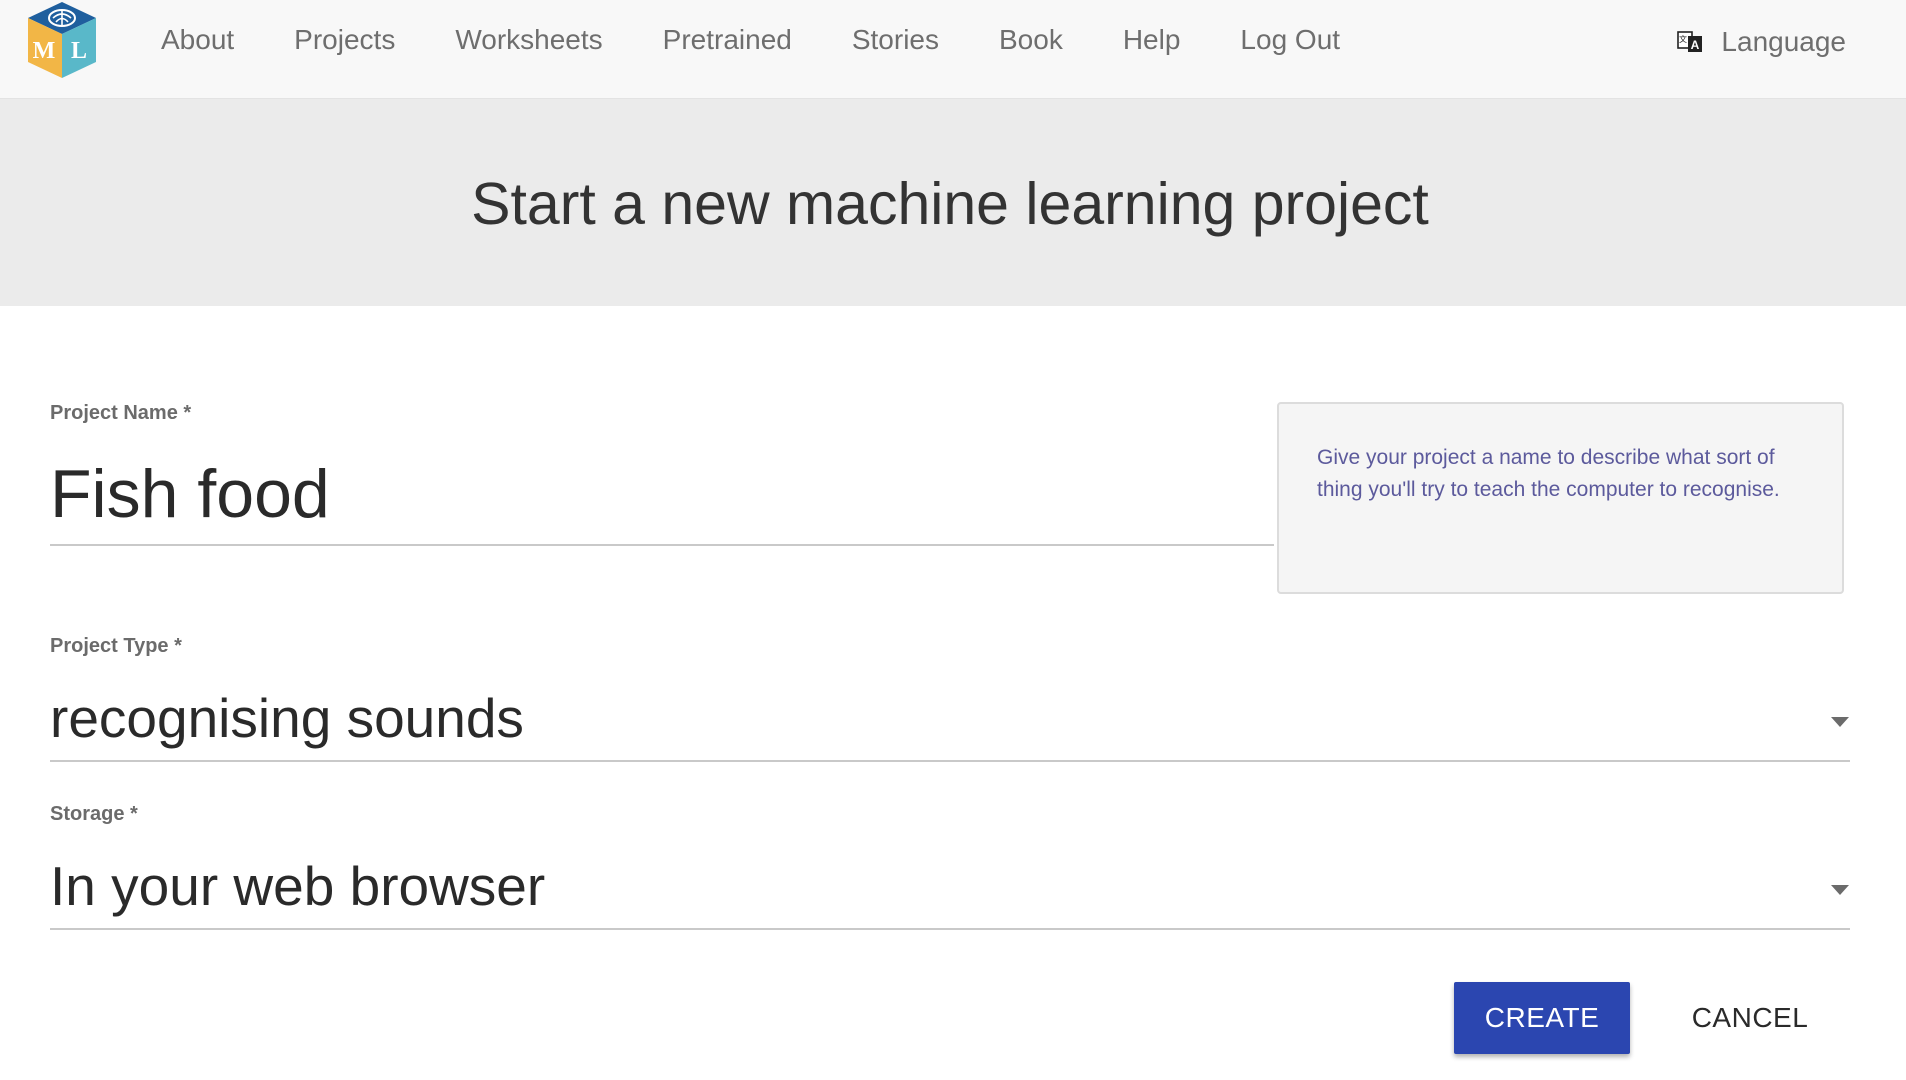 The width and height of the screenshot is (1906, 1080). I want to click on ml-logo-icon: M L, so click(62, 40).